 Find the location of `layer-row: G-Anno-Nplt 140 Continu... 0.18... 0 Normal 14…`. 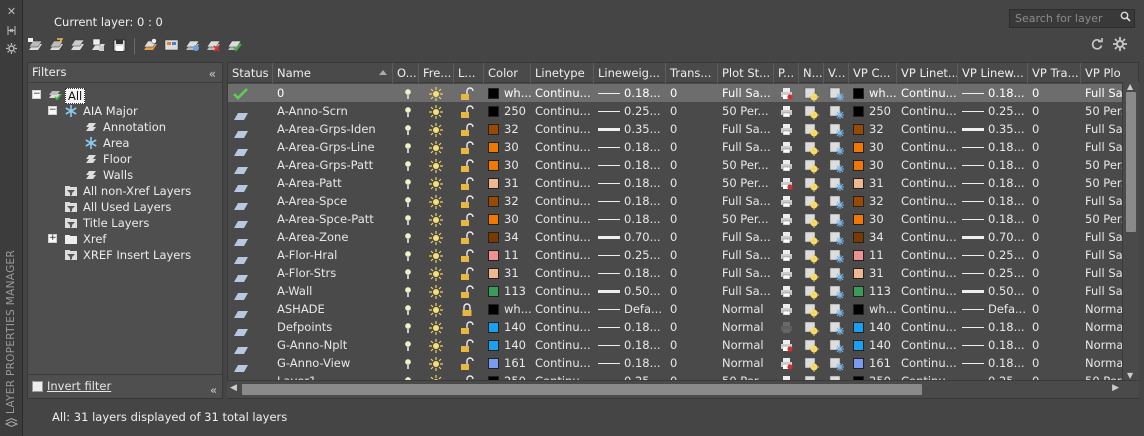

layer-row: G-Anno-Nplt 140 Continu... 0.18... 0 Normal 14… is located at coordinates (683, 345).